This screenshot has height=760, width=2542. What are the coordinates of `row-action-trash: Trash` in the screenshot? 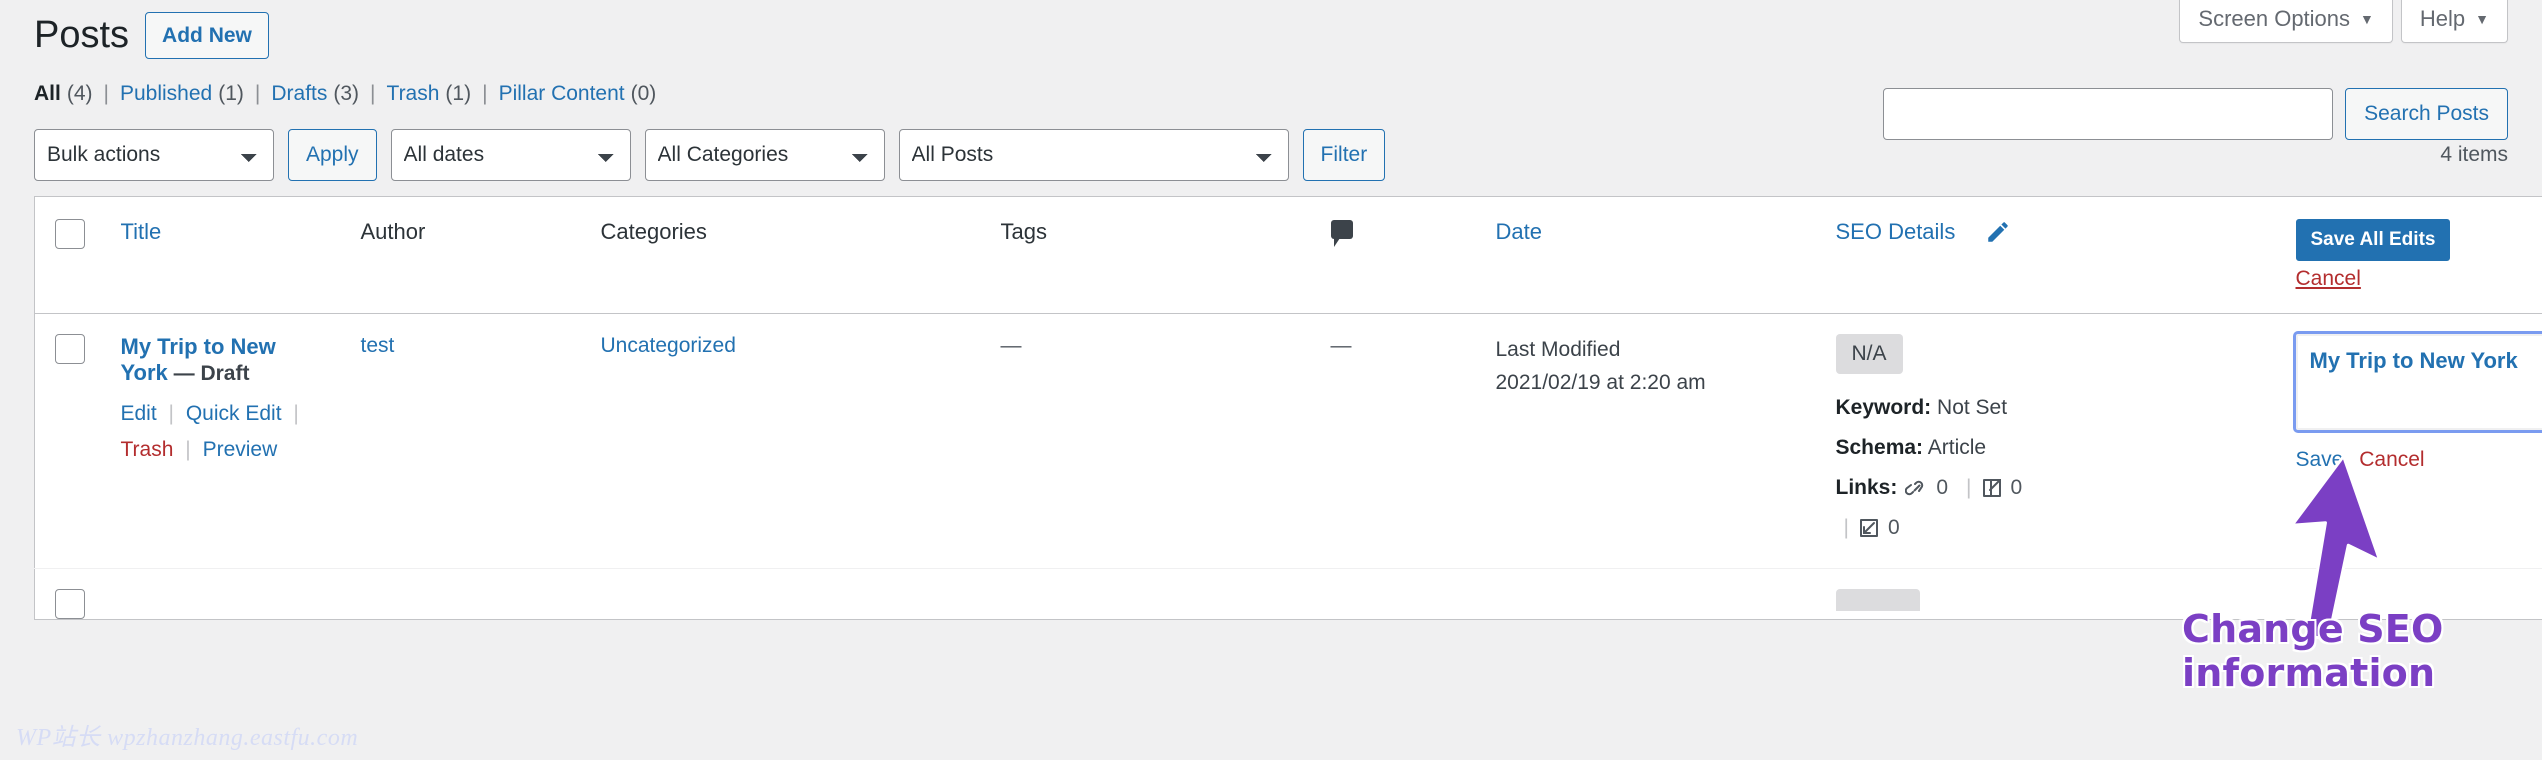 It's located at (147, 449).